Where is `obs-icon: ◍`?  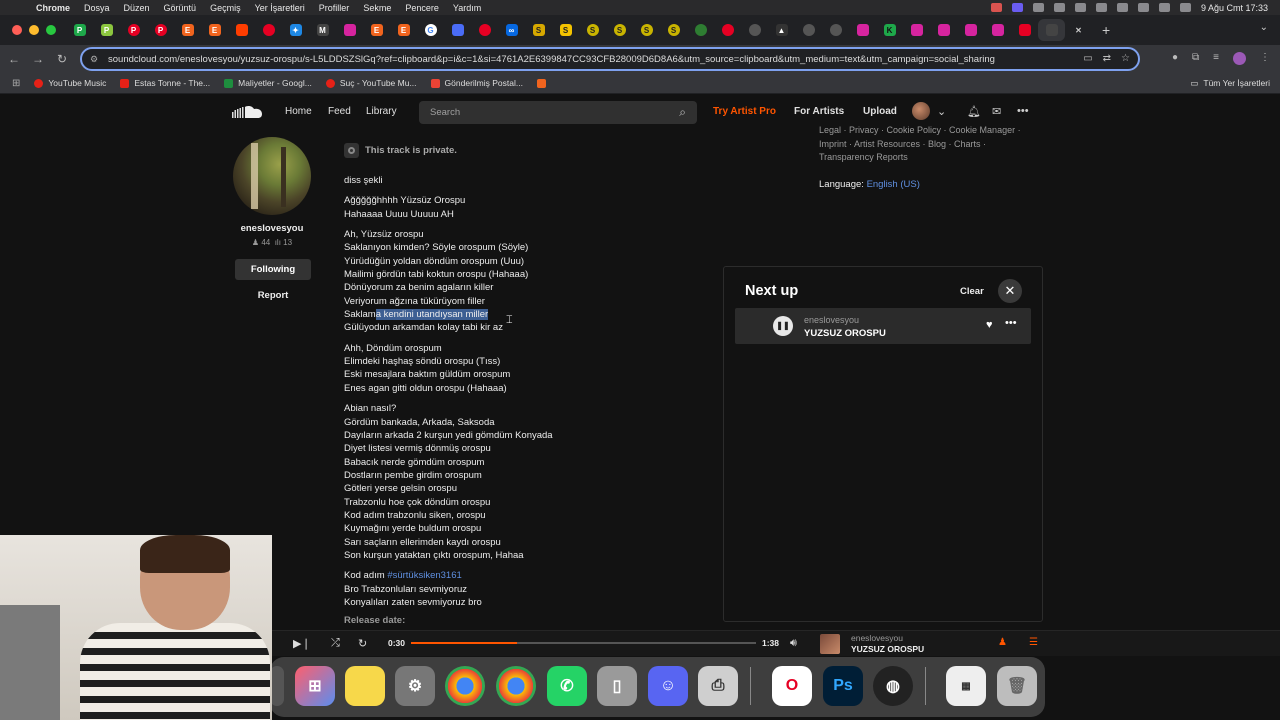
obs-icon: ◍ is located at coordinates (893, 686).